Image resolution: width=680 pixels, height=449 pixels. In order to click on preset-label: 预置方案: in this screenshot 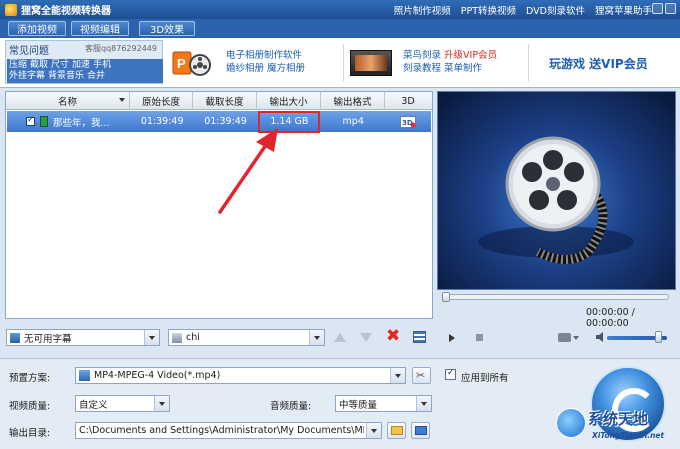, I will do `click(30, 378)`.